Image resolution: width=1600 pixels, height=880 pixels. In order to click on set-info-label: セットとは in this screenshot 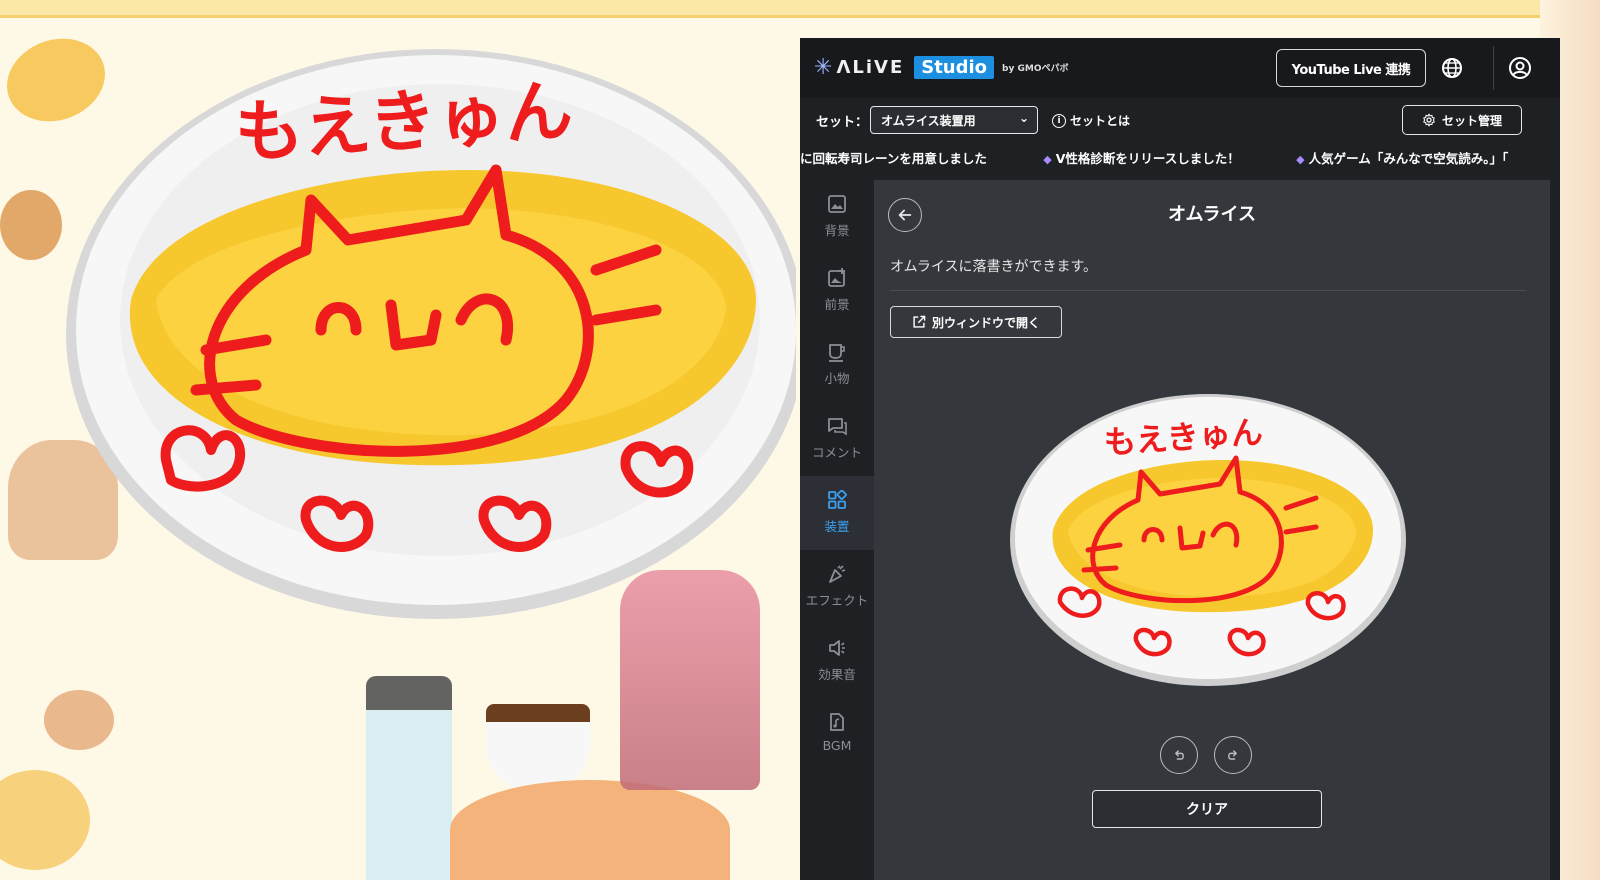, I will do `click(1100, 121)`.